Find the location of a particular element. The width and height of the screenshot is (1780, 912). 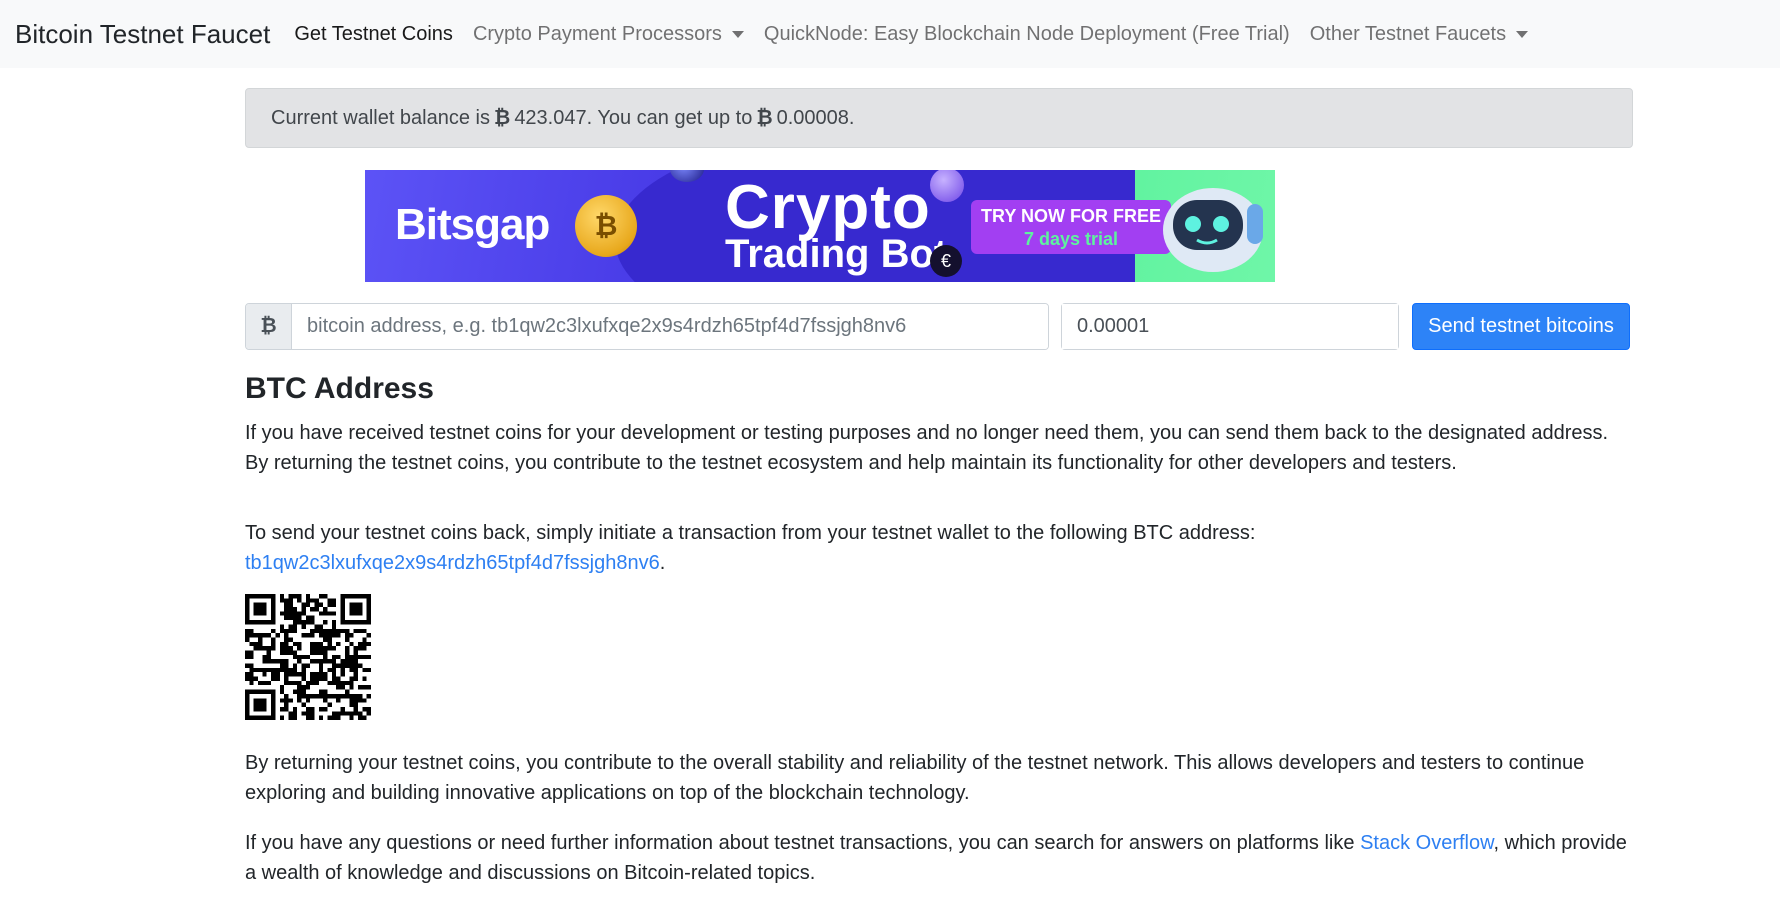

stack-overflow-link: Stack Overflow is located at coordinates (1426, 843).